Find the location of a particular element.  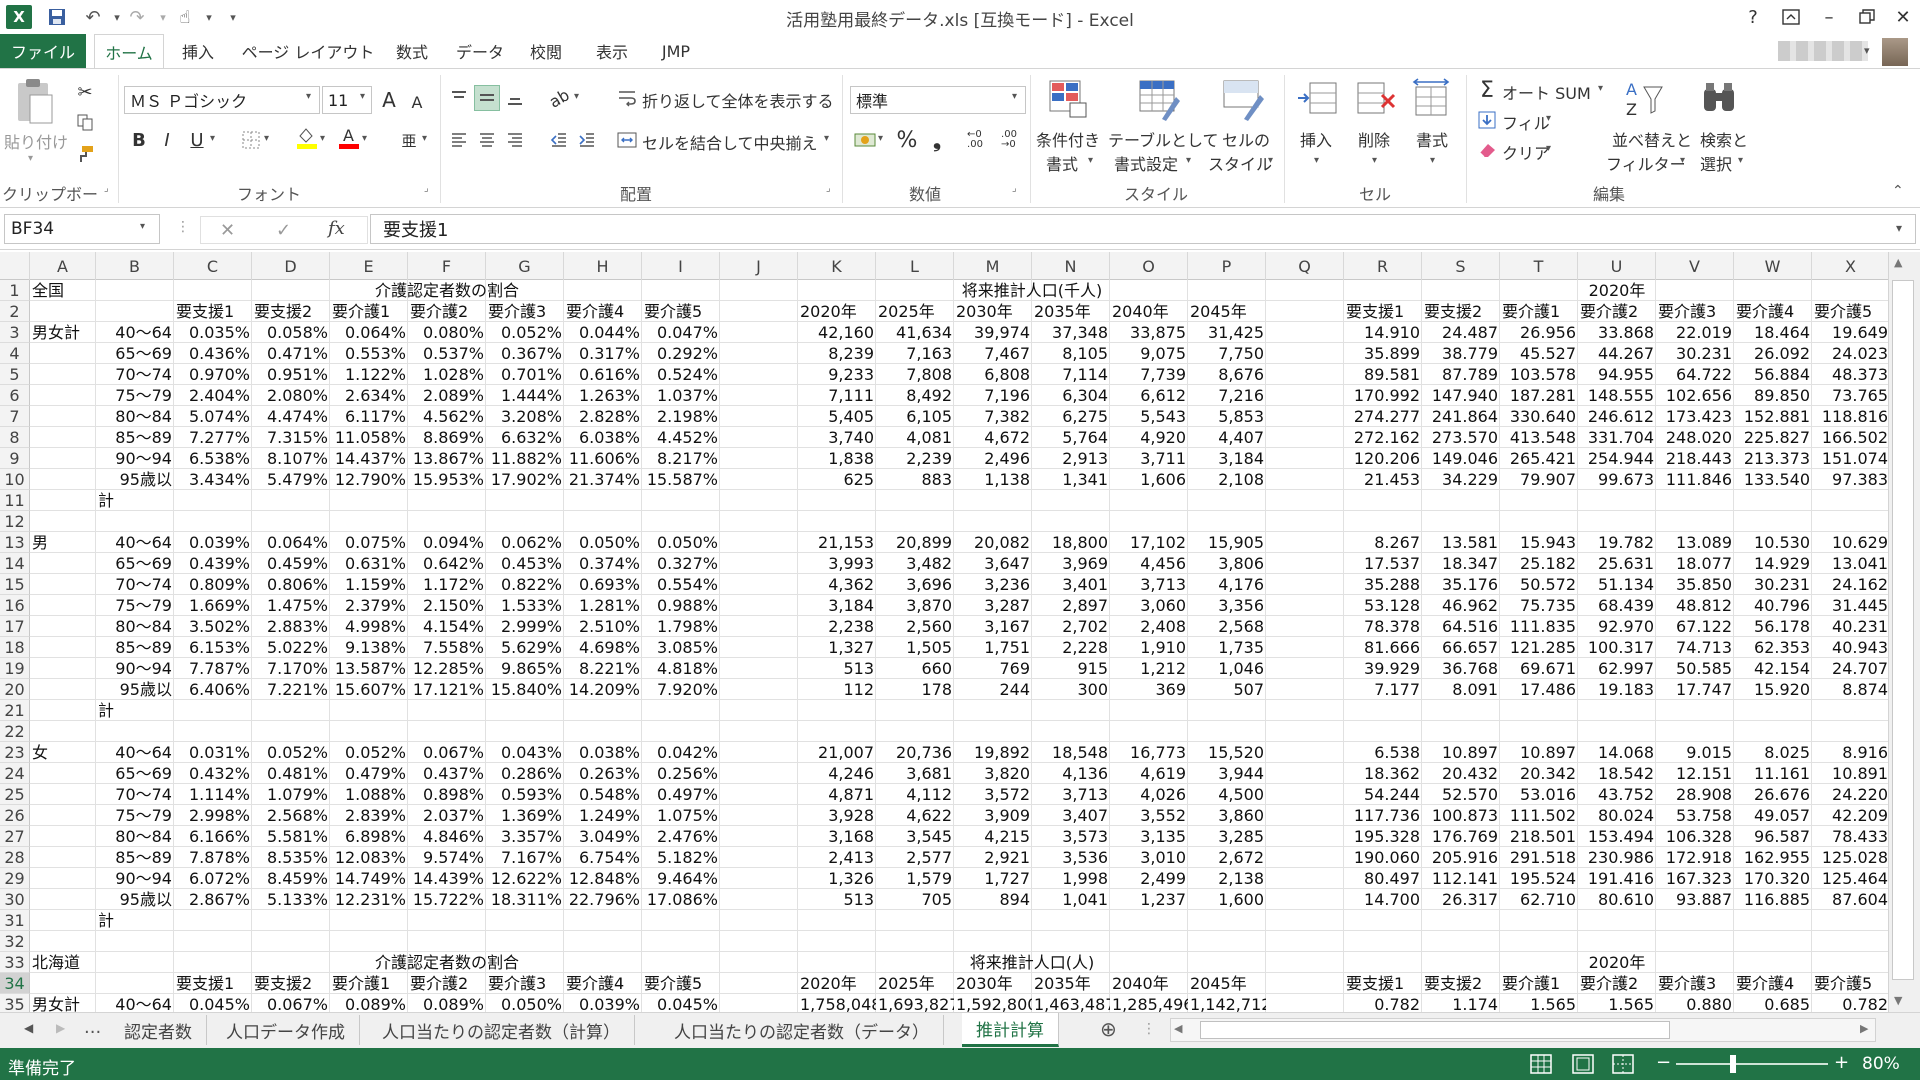

ratio-cell: 12.231% is located at coordinates (369, 899).